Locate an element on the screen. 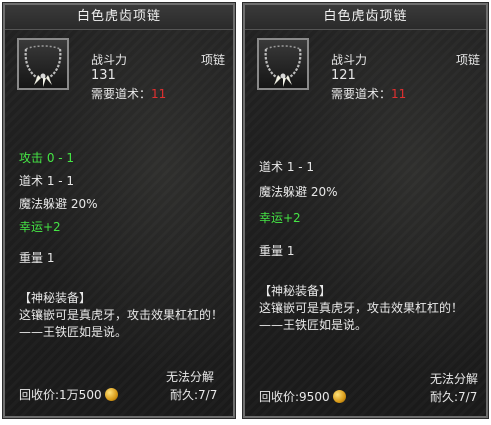 Image resolution: width=491 pixels, height=425 pixels. combat-power-value: 131 is located at coordinates (103, 75).